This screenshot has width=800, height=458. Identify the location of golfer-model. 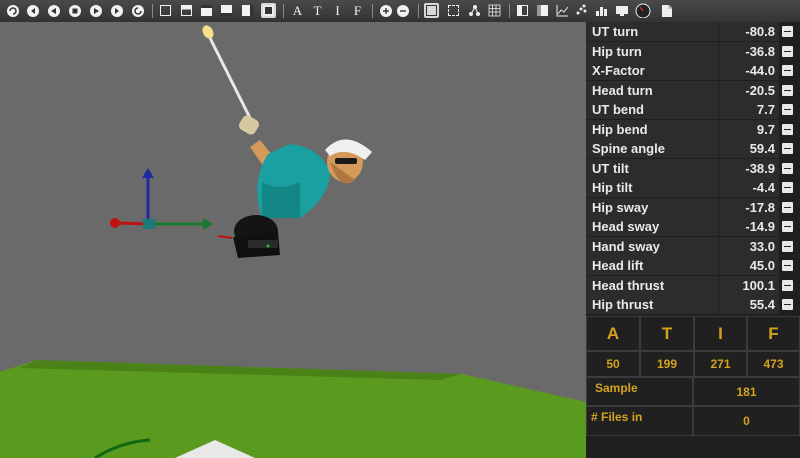
(287, 141).